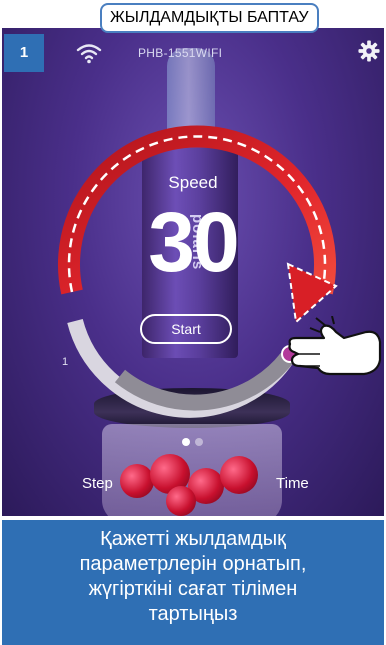 The image size is (386, 645). Describe the element at coordinates (65, 362) in the screenshot. I see `dial-min-label: 1` at that location.